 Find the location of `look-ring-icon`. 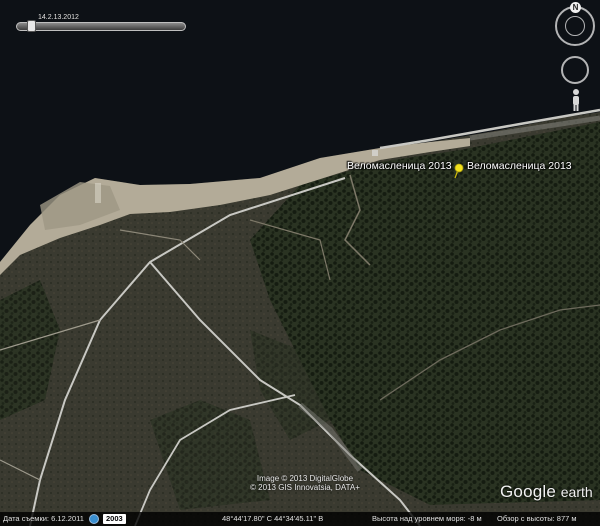

look-ring-icon is located at coordinates (575, 70).